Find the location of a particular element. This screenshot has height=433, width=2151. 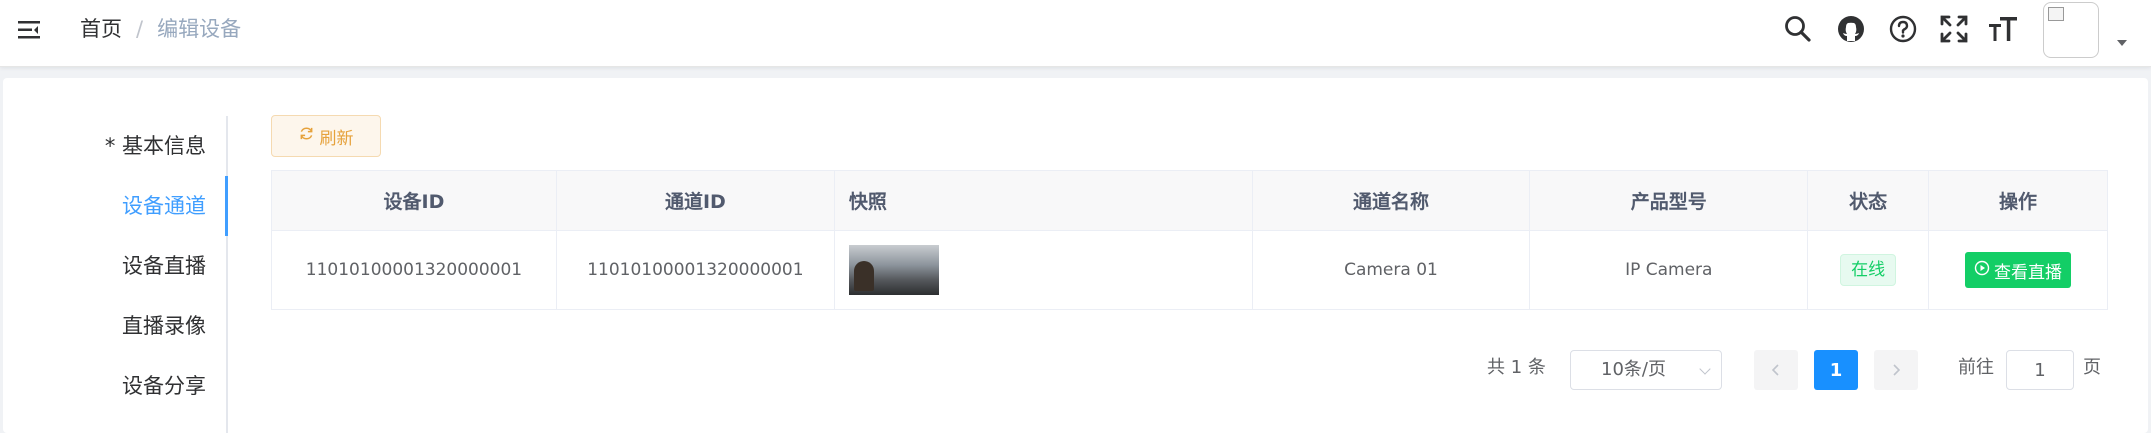

refresh-button: 刷新 is located at coordinates (326, 136).